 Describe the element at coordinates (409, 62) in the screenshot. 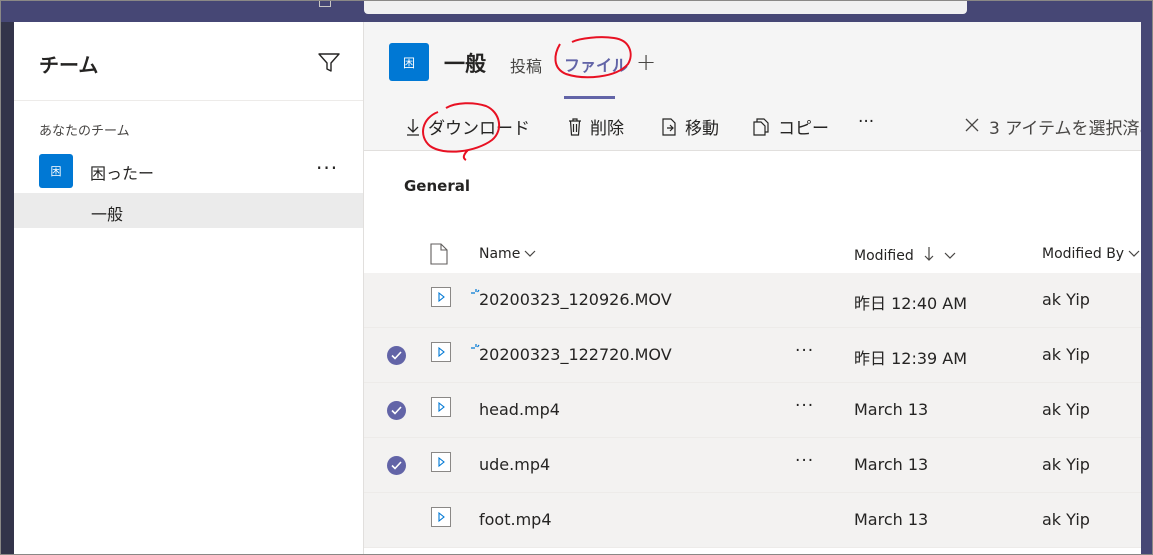

I see `channel-avatar: 困` at that location.